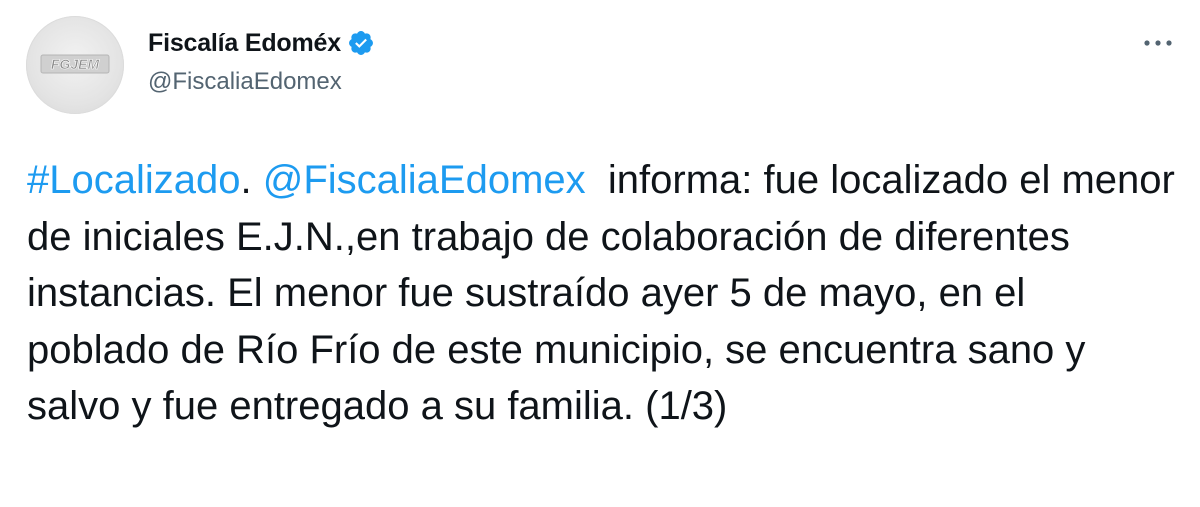  I want to click on mention-link: @FiscaliaEdomex, so click(424, 180).